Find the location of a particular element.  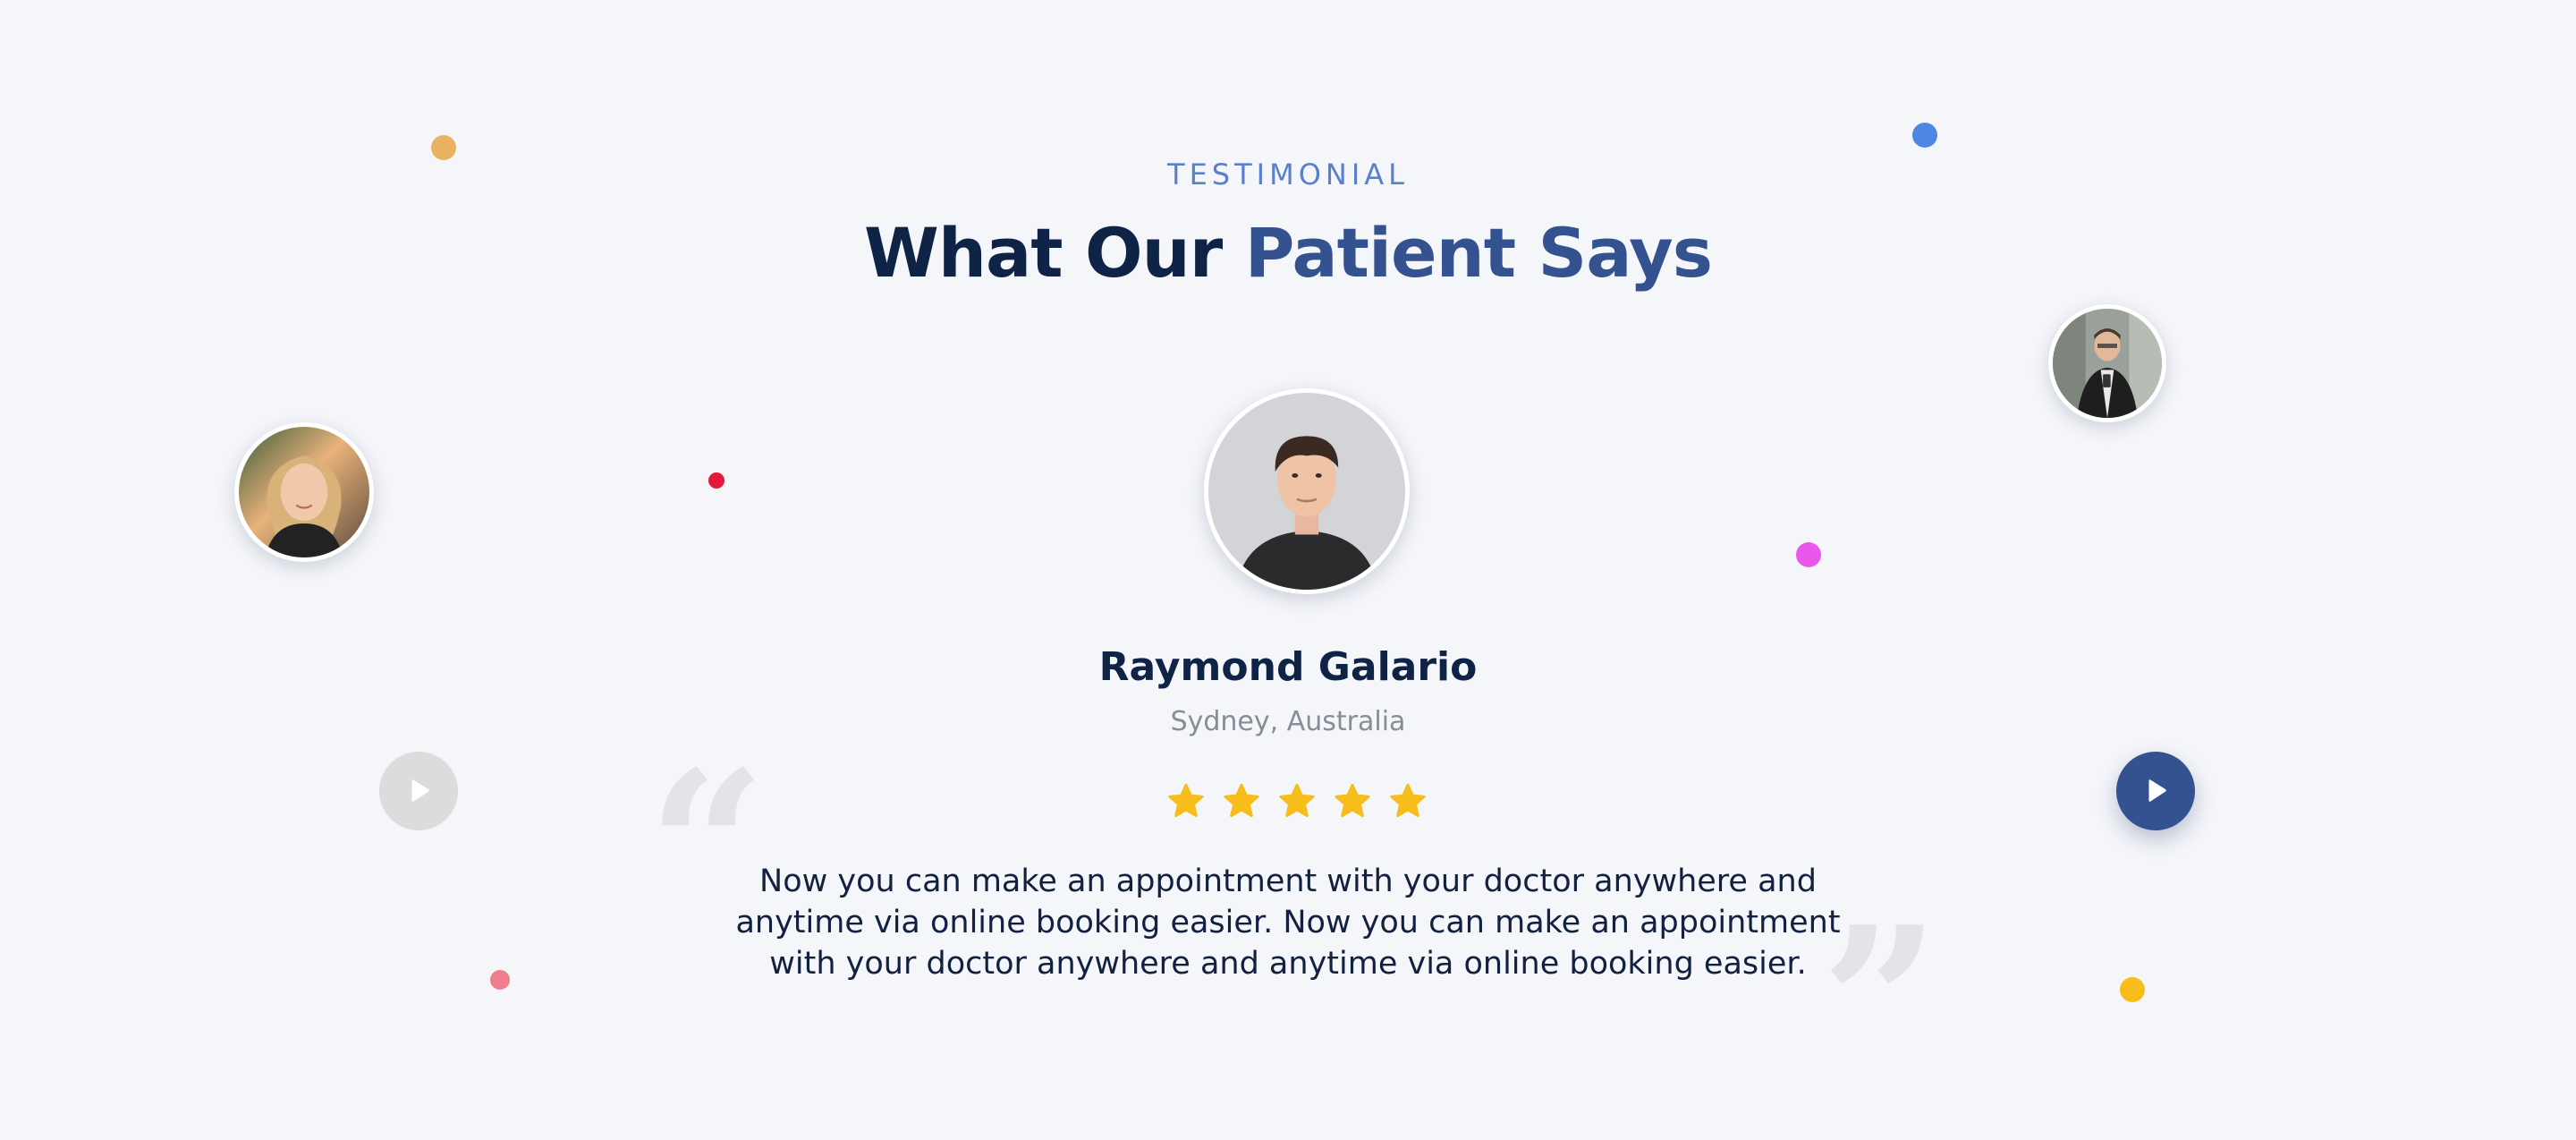

section-eyebrow: TESTIMONIAL is located at coordinates (1288, 174).